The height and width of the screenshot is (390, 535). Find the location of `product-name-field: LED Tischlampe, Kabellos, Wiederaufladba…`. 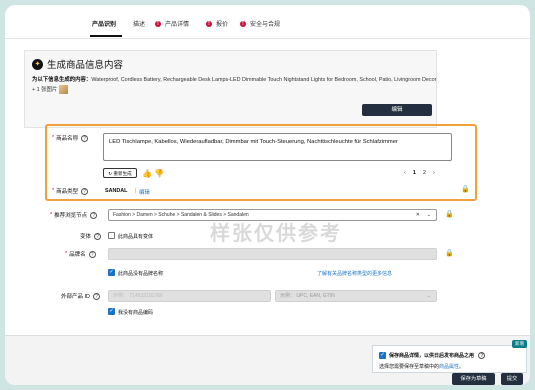

product-name-field: LED Tischlampe, Kabellos, Wiederaufladba… is located at coordinates (277, 147).